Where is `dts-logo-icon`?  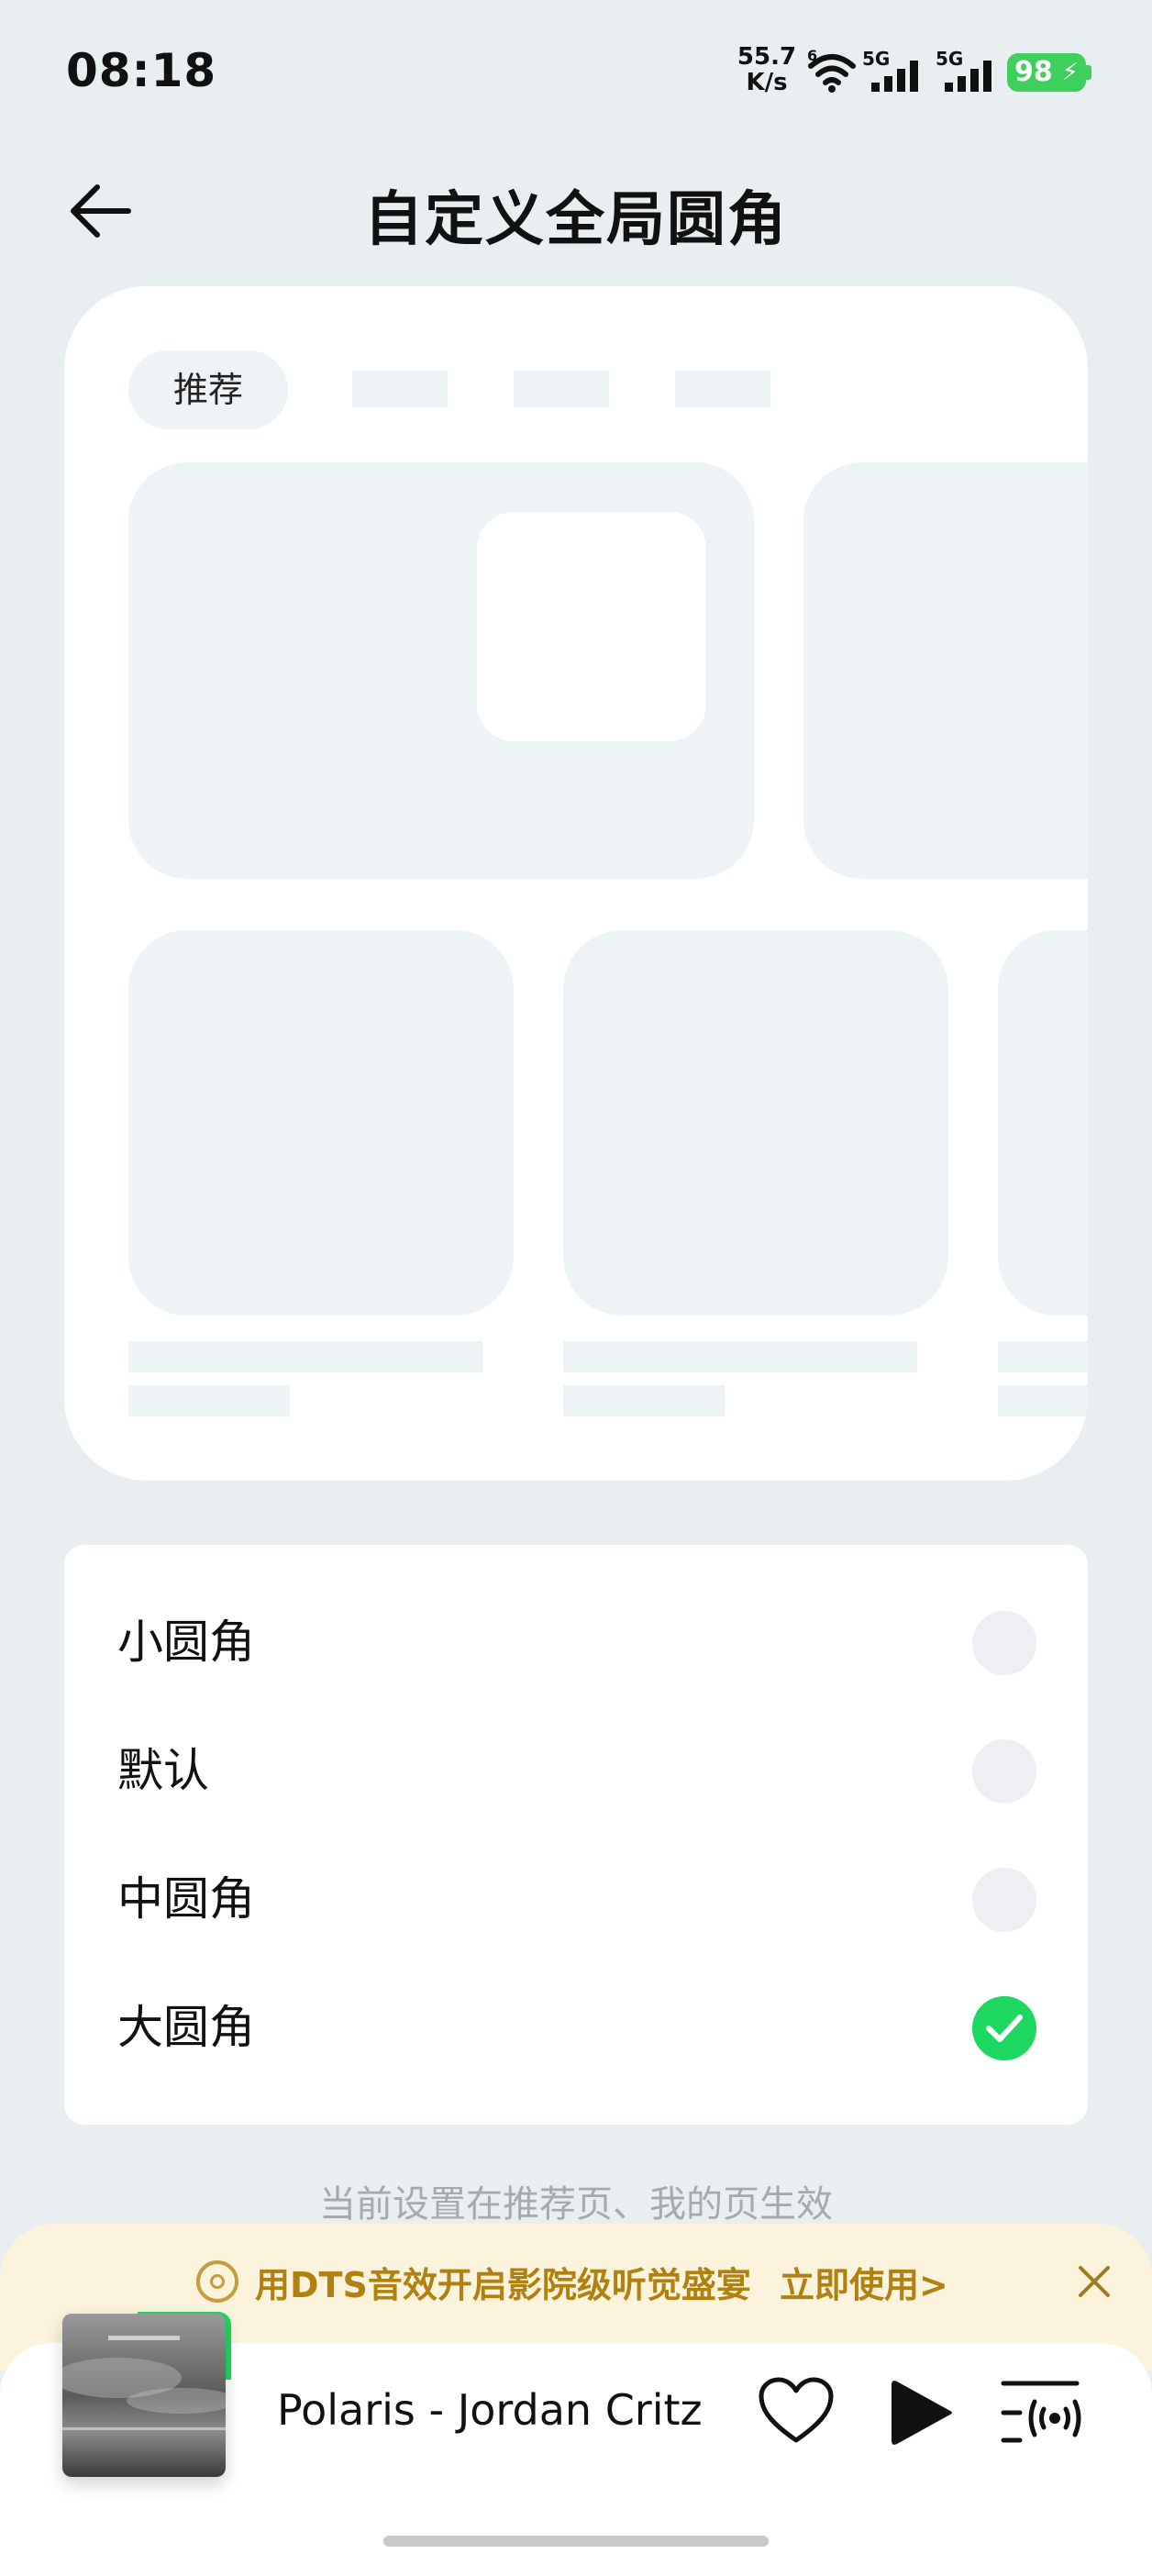
dts-logo-icon is located at coordinates (217, 2281).